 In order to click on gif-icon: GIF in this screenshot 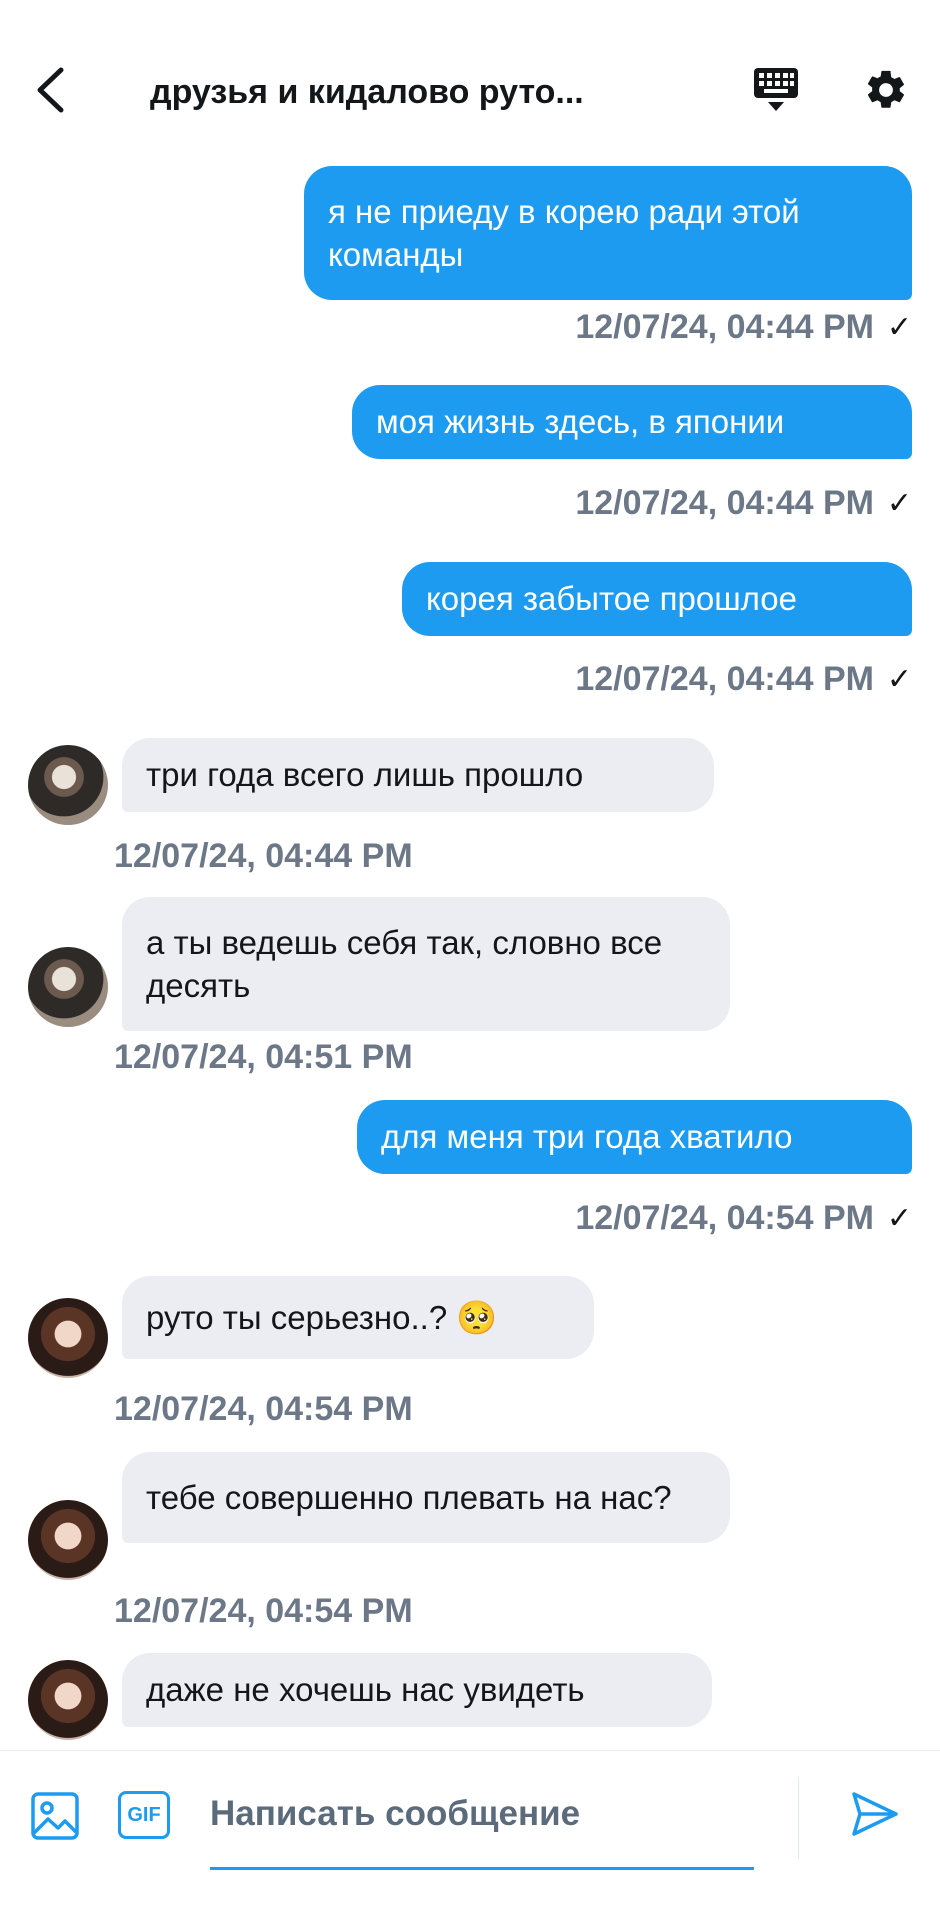, I will do `click(144, 1814)`.